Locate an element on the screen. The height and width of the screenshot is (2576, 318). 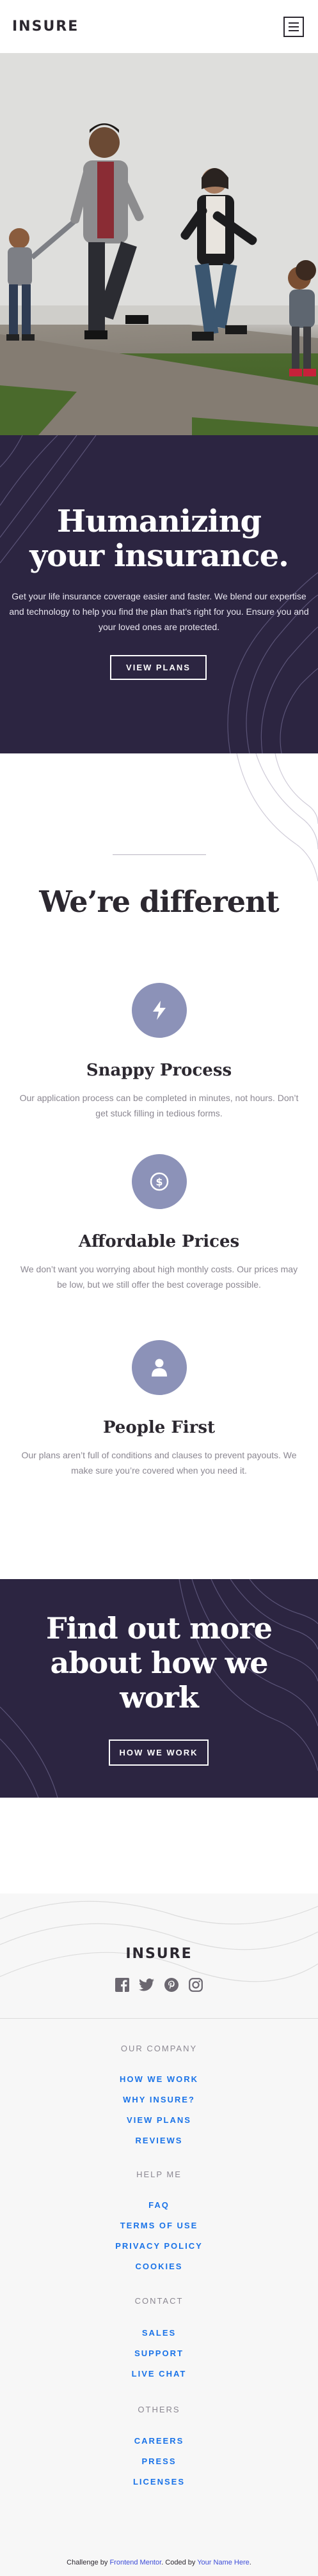
footer-link-sales: SALES is located at coordinates (159, 2333).